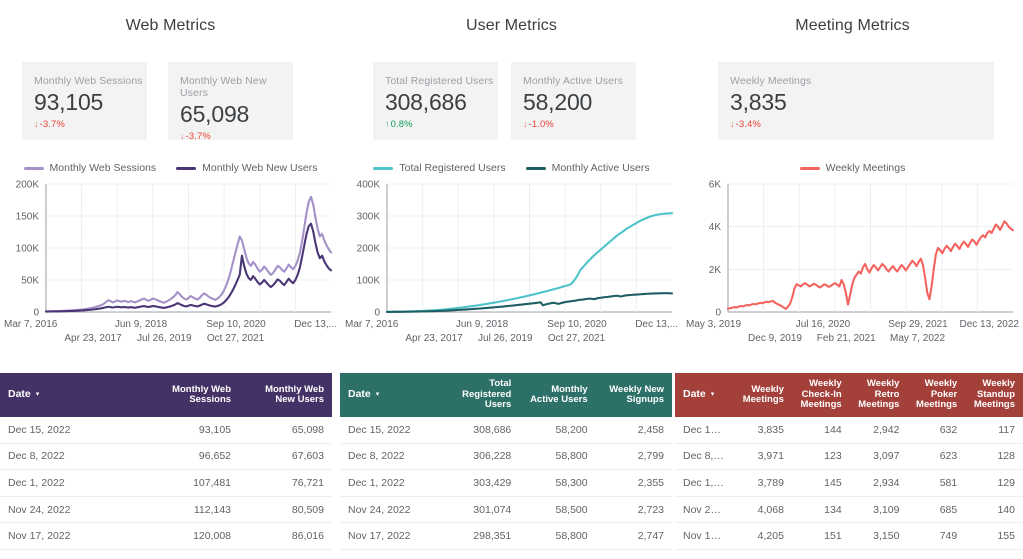  What do you see at coordinates (236, 136) in the screenshot?
I see `scorecard-delta: ↓ -3.7%` at bounding box center [236, 136].